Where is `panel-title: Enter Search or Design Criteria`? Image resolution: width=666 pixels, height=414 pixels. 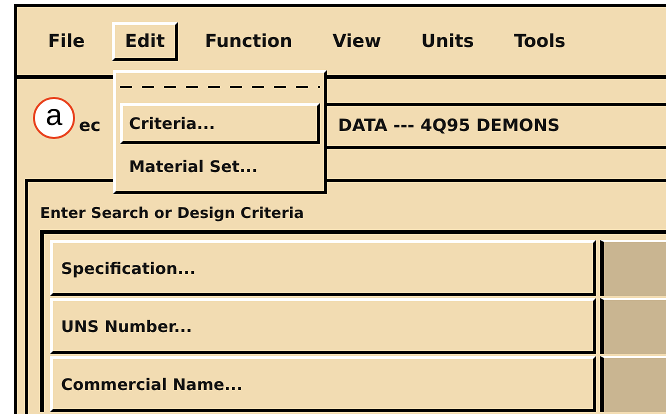
panel-title: Enter Search or Design Criteria is located at coordinates (172, 213).